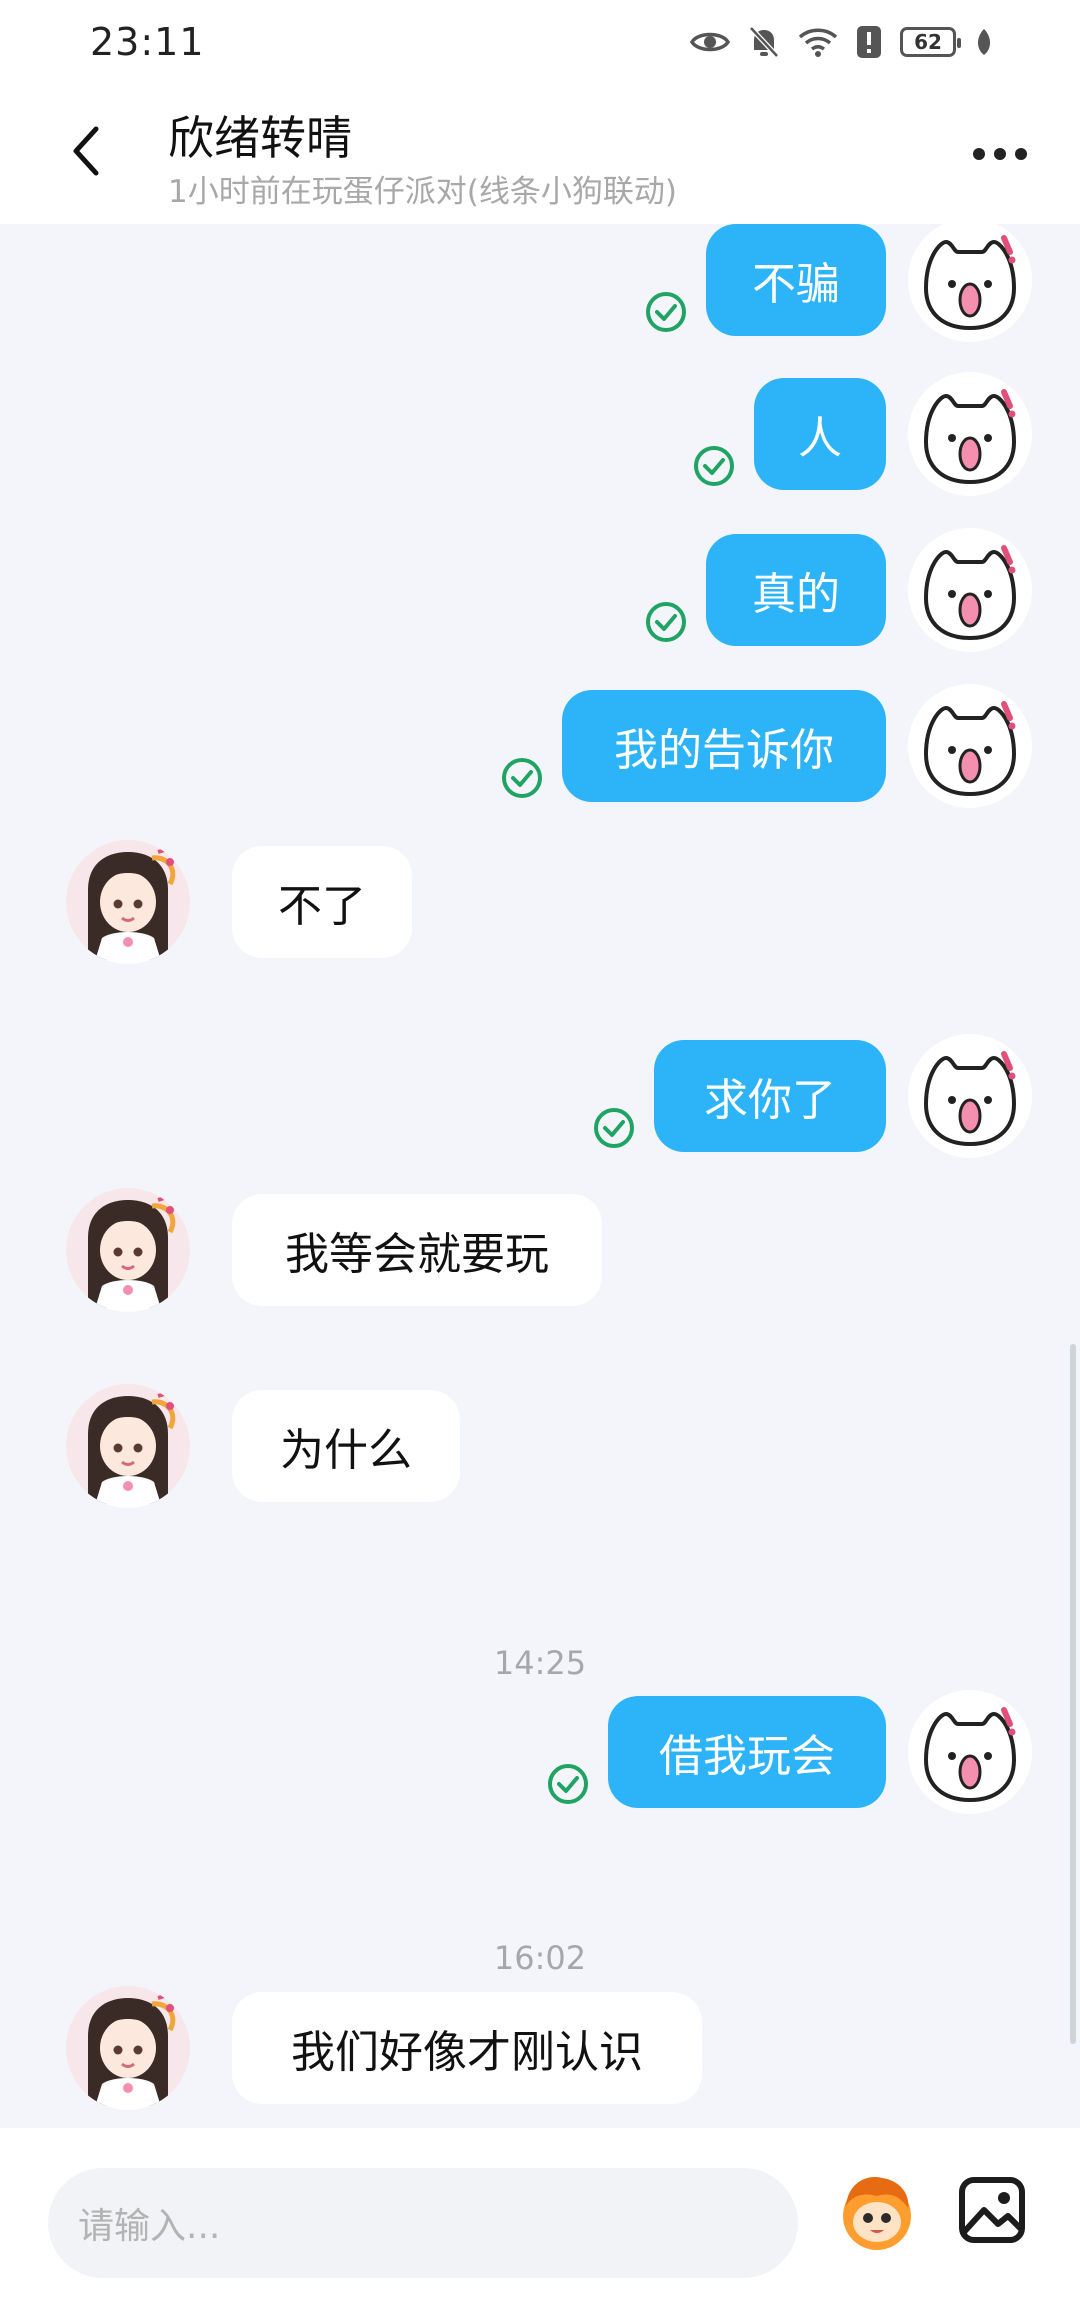  I want to click on message-row-incoming: 我们好像才刚认识, so click(540, 2049).